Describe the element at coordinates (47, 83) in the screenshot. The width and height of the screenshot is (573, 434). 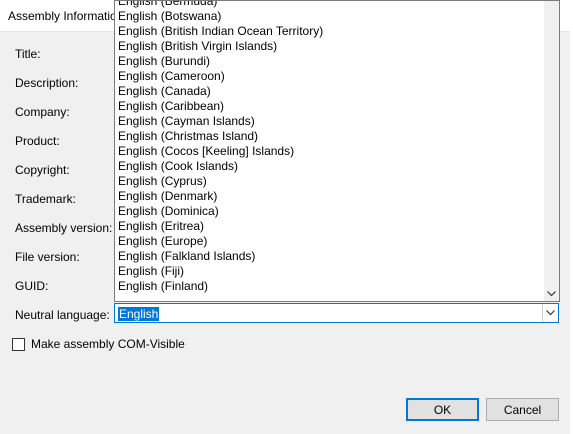
I see `description-label: Description:` at that location.